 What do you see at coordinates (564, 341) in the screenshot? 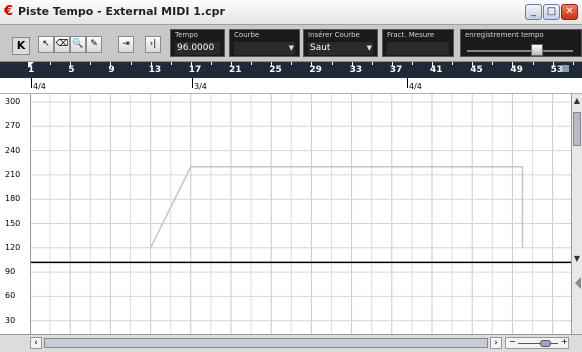
I see `zoom-in-icon: +` at bounding box center [564, 341].